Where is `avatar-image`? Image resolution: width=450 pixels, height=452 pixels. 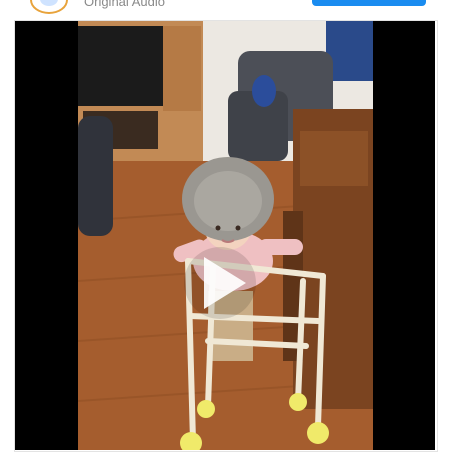
avatar-image is located at coordinates (49, 3).